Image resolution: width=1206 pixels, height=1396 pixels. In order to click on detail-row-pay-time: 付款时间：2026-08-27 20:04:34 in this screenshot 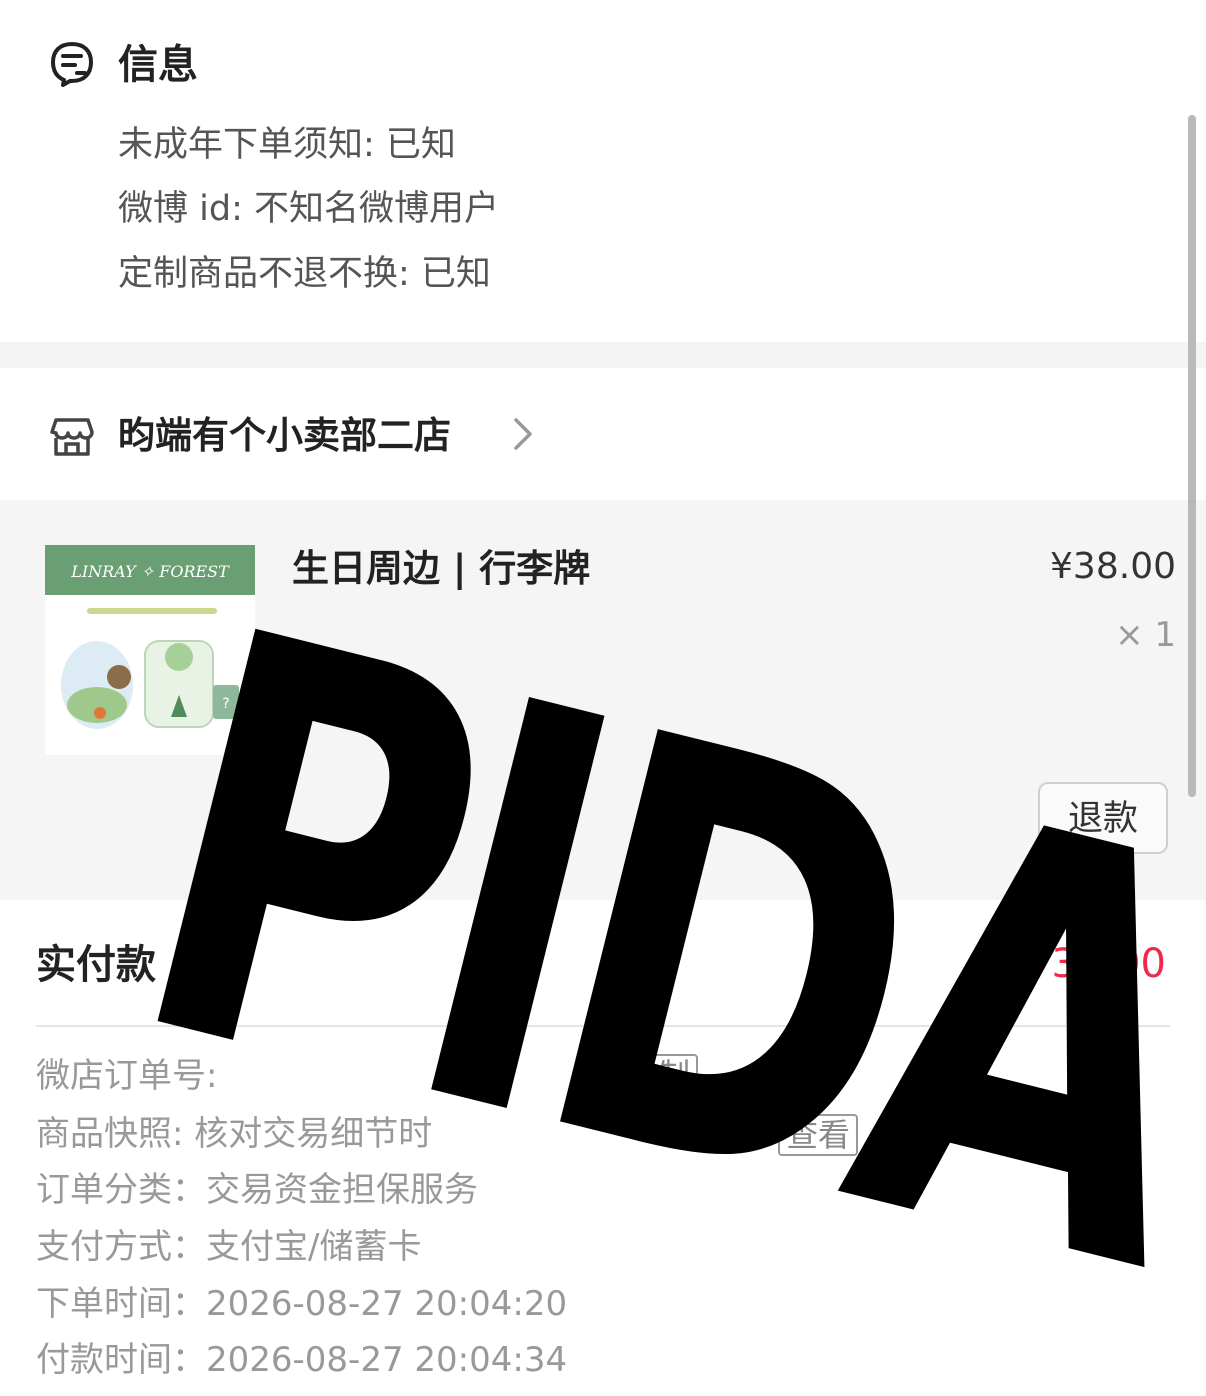, I will do `click(301, 1360)`.